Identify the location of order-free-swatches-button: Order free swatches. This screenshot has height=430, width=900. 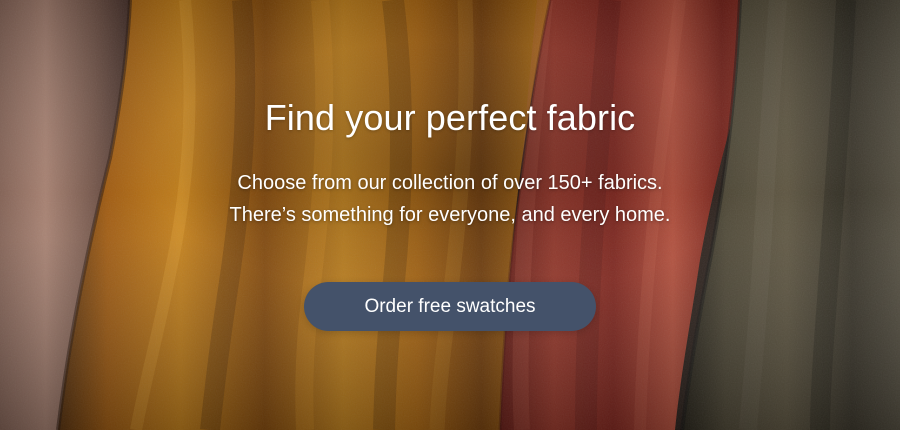
(450, 306).